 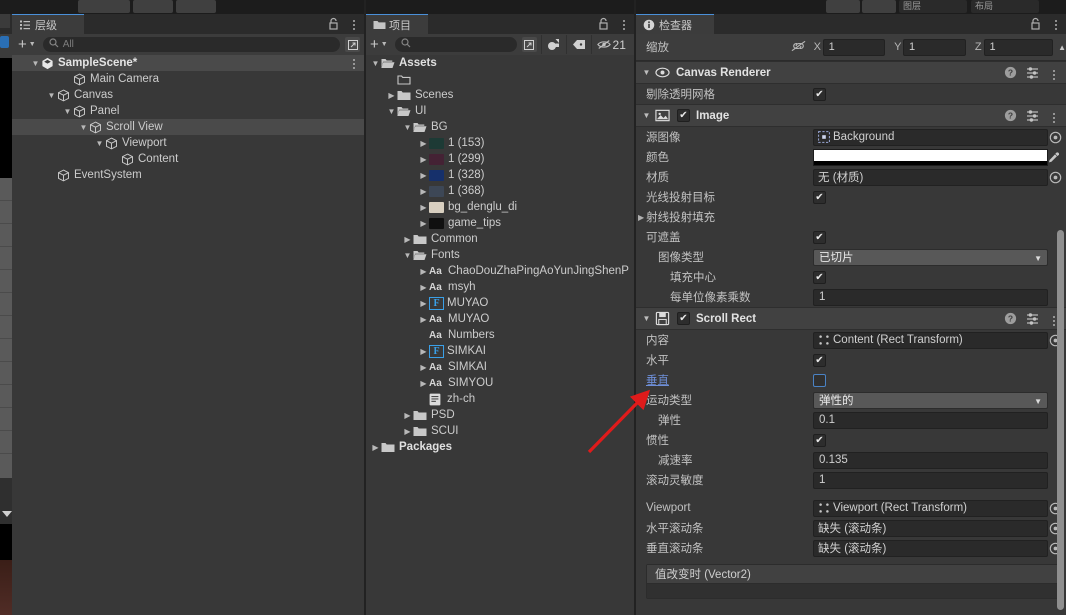 What do you see at coordinates (500, 79) in the screenshot?
I see `project-item-empty` at bounding box center [500, 79].